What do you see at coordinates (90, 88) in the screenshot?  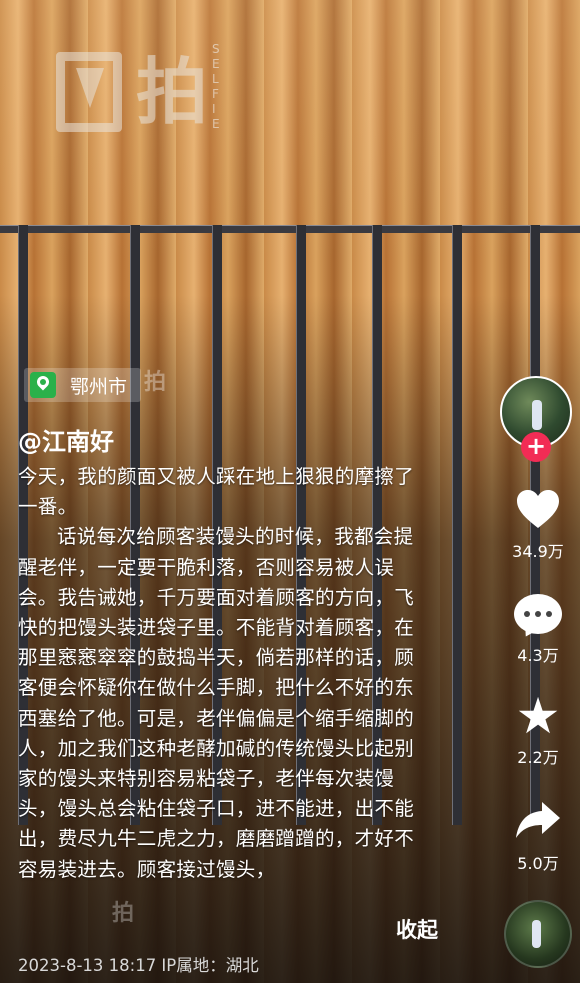 I see `watermark-bolt-icon` at bounding box center [90, 88].